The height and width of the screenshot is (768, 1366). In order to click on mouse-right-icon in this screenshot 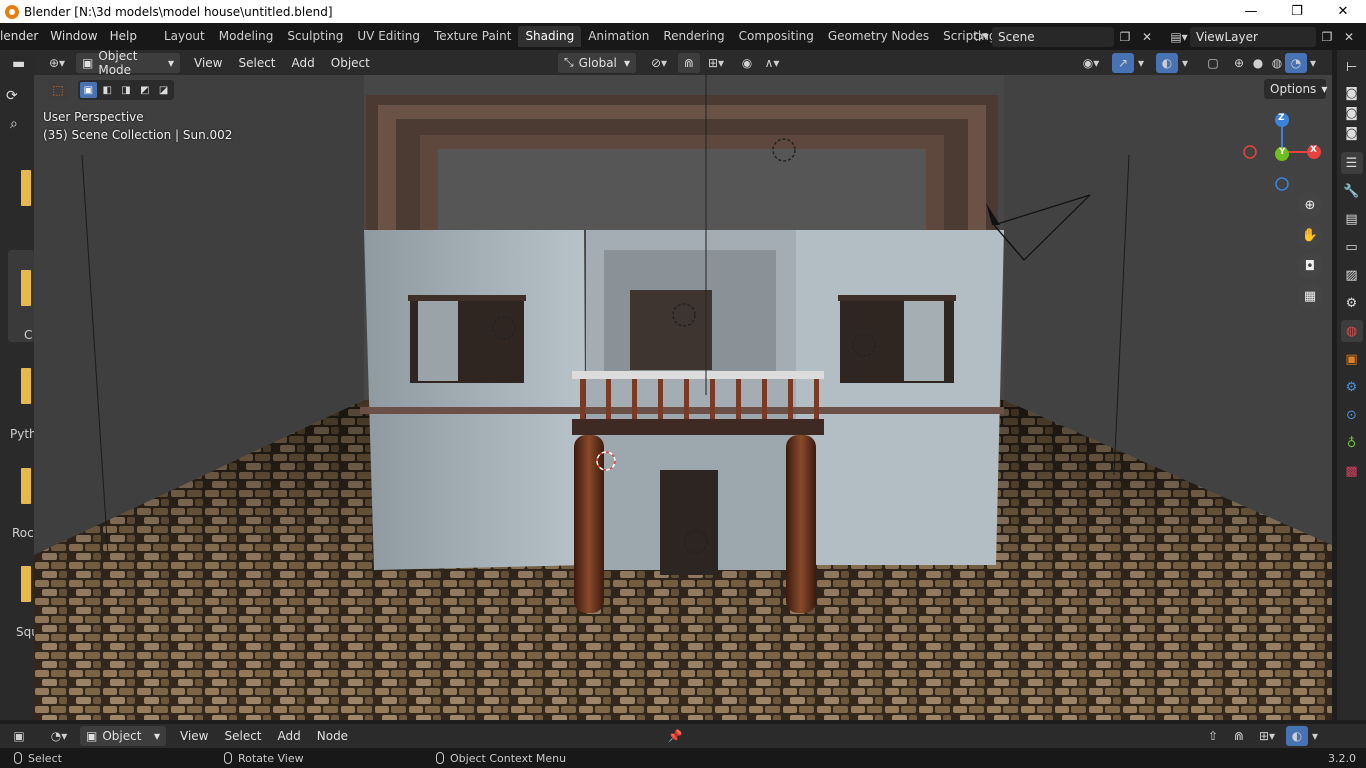, I will do `click(440, 758)`.